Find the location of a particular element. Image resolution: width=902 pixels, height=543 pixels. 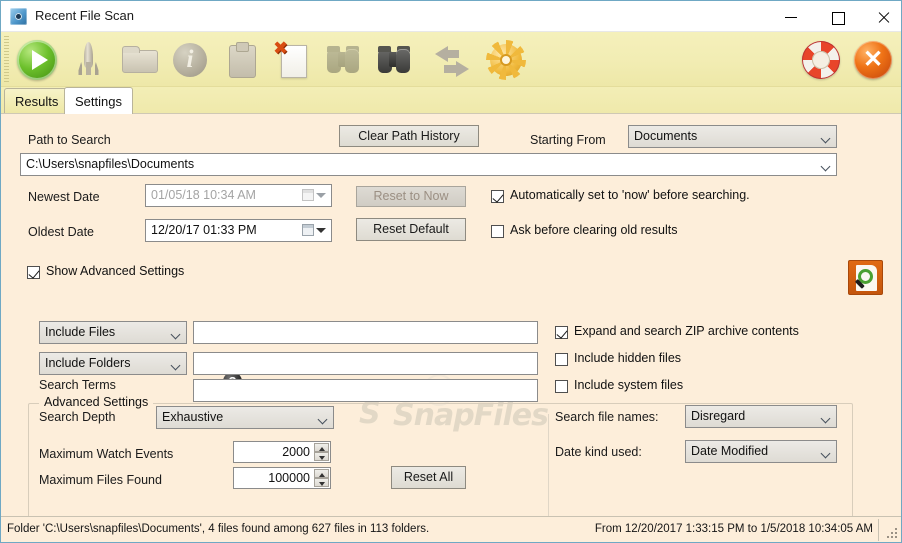

tab-settings: Settings is located at coordinates (98, 100).